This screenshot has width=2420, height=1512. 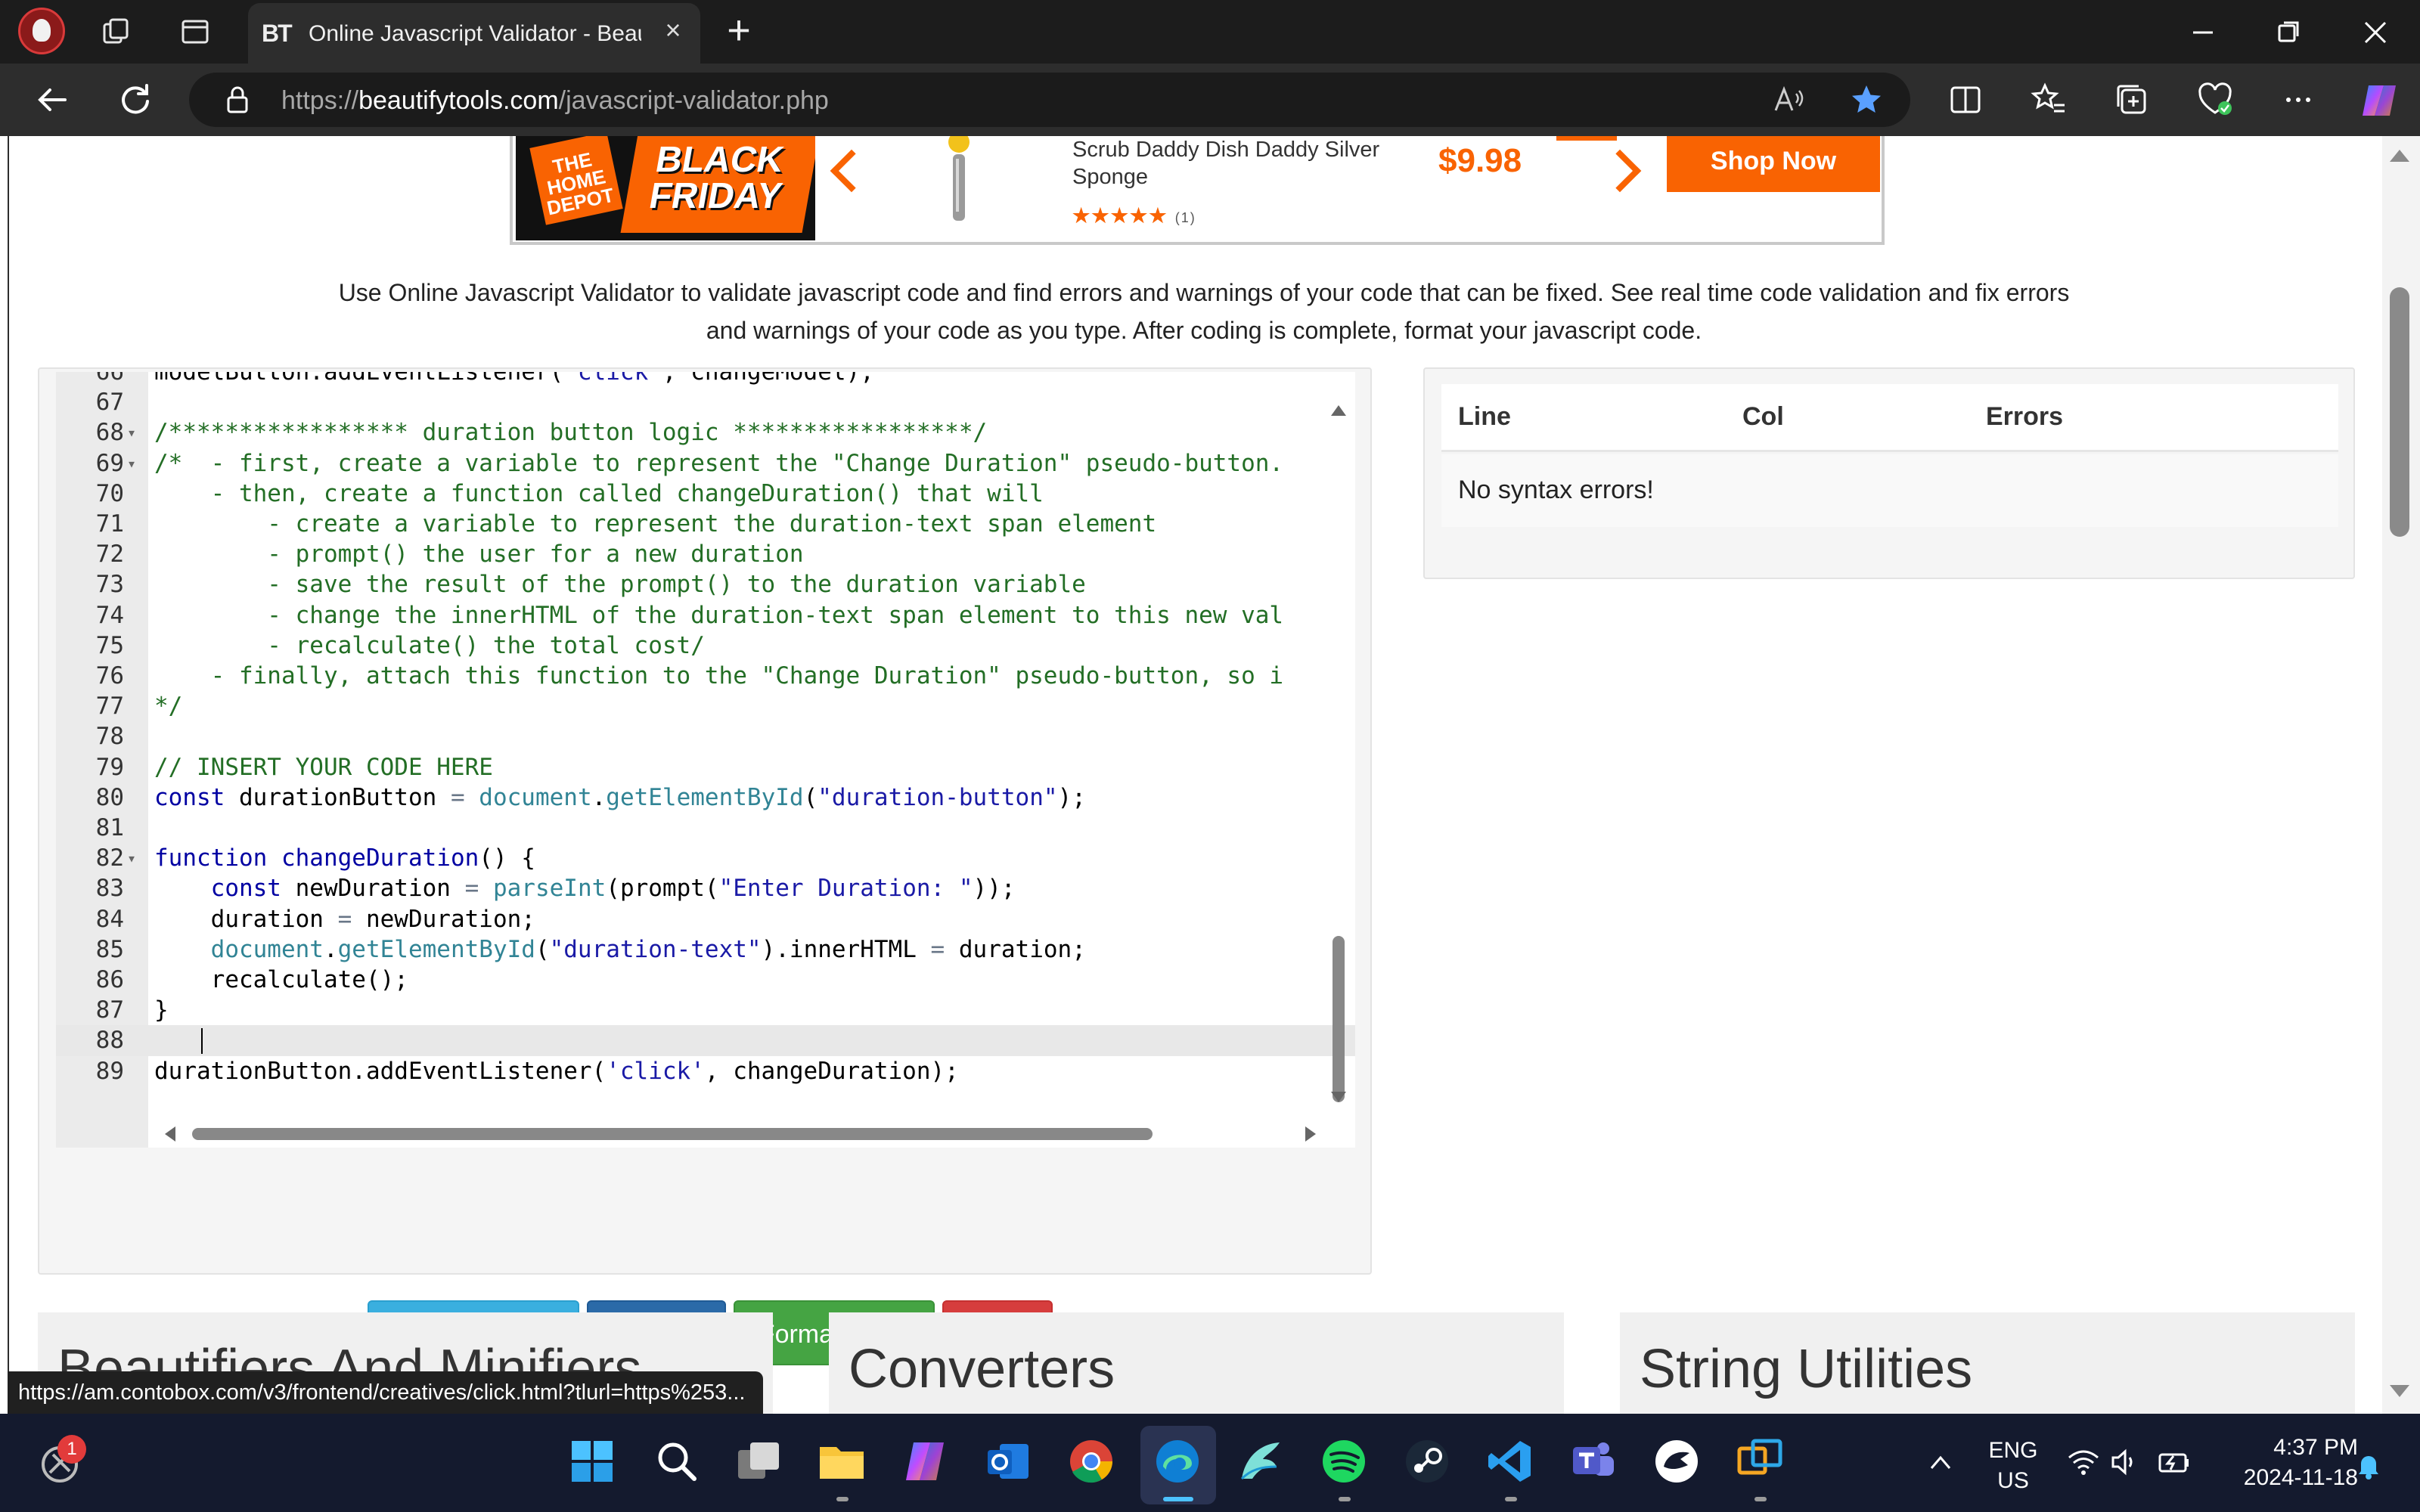 I want to click on editor-horizontal-scroll-thumb, so click(x=672, y=1134).